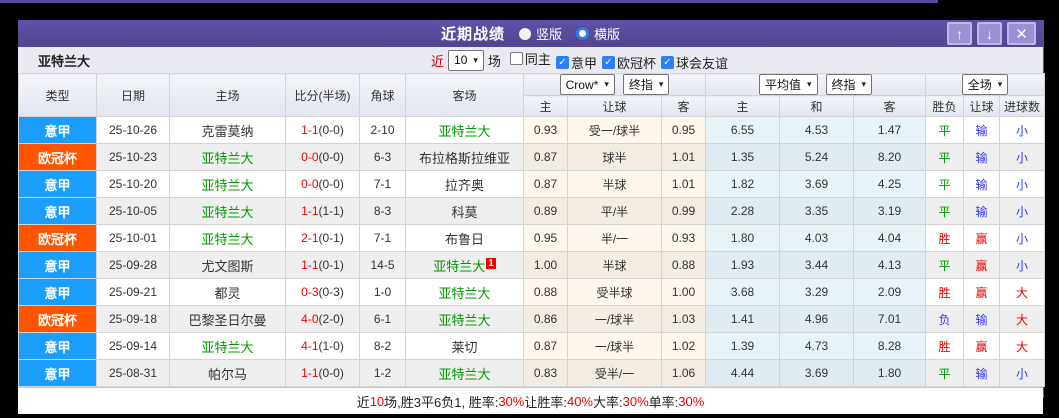 The height and width of the screenshot is (418, 1059). Describe the element at coordinates (133, 95) in the screenshot. I see `col-header-date: 日期` at that location.